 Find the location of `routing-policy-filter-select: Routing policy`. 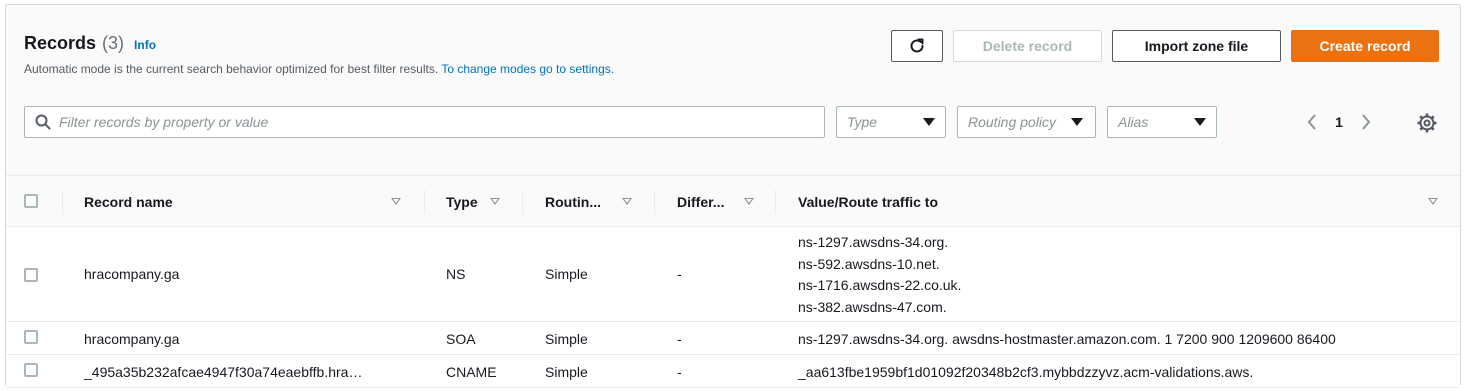

routing-policy-filter-select: Routing policy is located at coordinates (1026, 122).